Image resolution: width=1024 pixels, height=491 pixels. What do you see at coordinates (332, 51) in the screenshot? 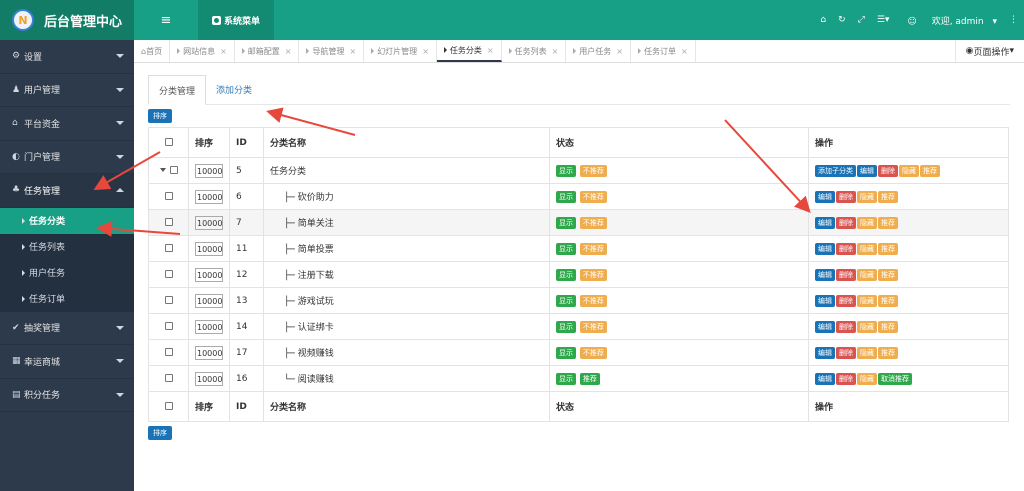
I see `tab-nav: 导航管理 ×` at bounding box center [332, 51].